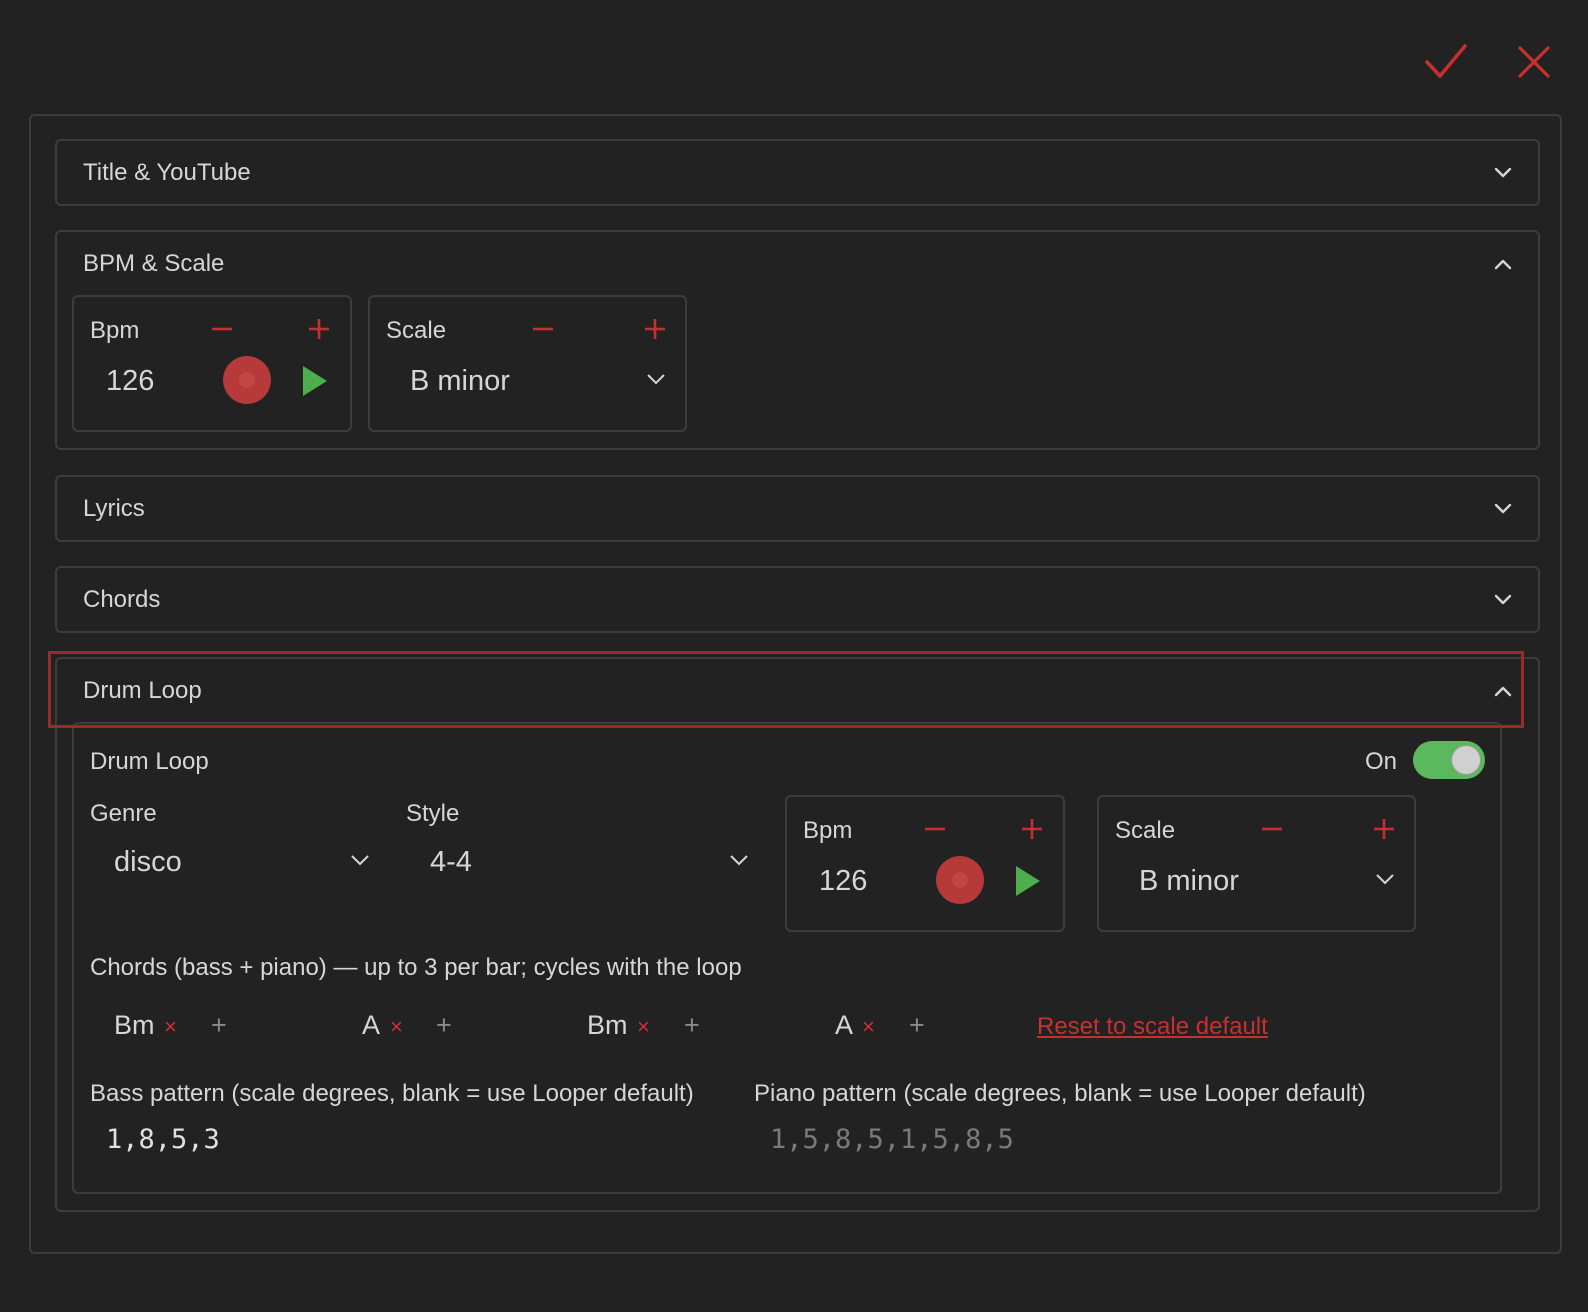 The image size is (1588, 1312). I want to click on toggle-knob, so click(1466, 760).